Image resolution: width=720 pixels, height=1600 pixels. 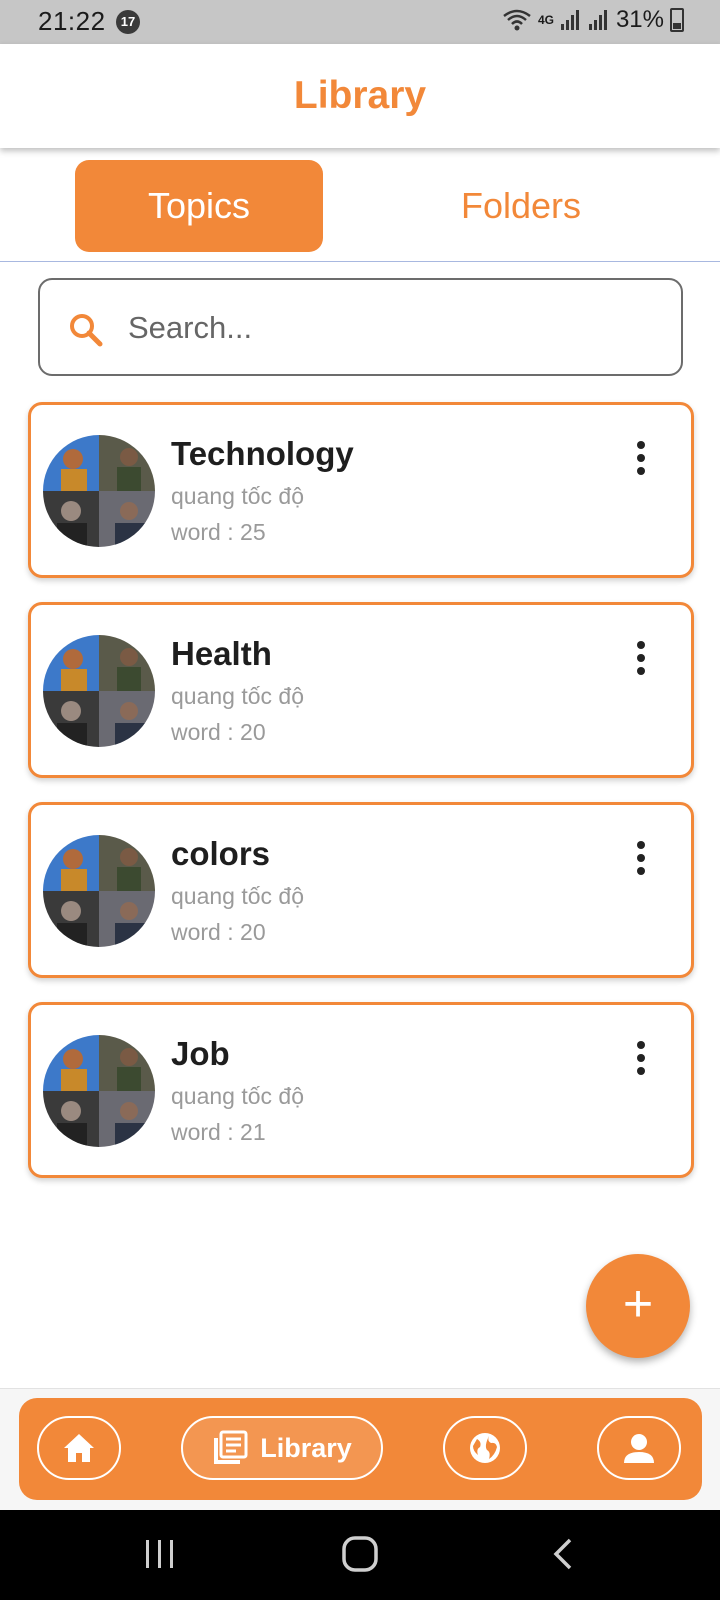 I want to click on topic-title: Job, so click(x=200, y=1053).